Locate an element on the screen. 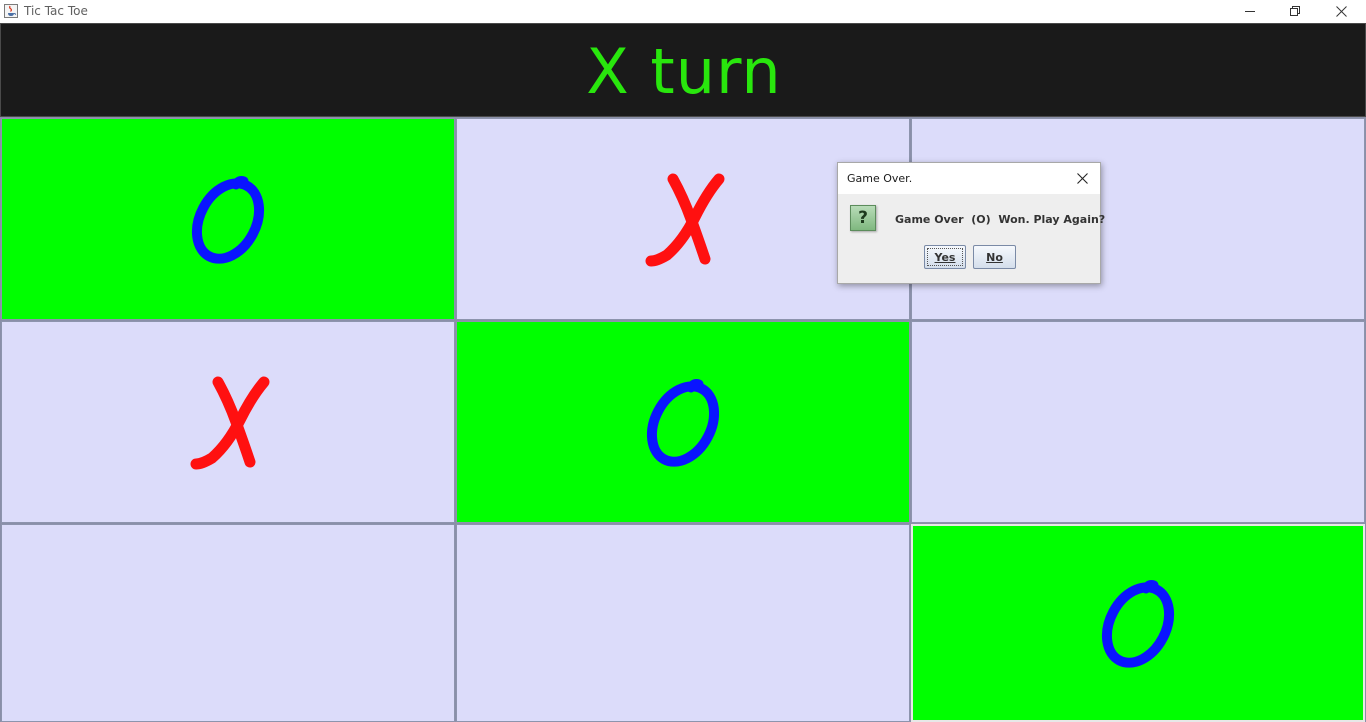 The height and width of the screenshot is (722, 1366). minimize-icon is located at coordinates (1250, 11).